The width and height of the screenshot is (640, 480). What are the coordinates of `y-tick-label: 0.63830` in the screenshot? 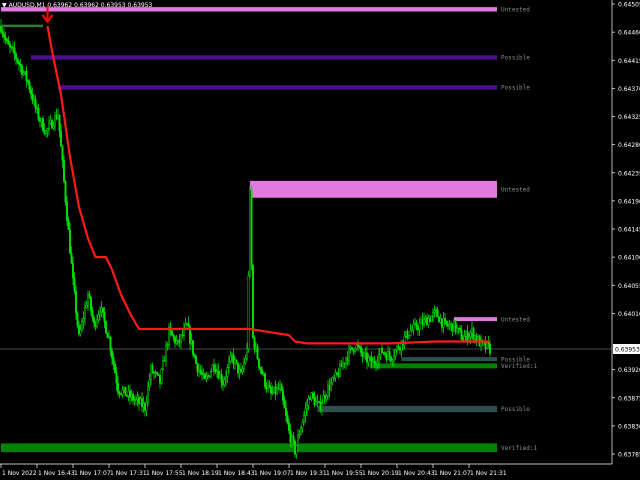 It's located at (629, 426).